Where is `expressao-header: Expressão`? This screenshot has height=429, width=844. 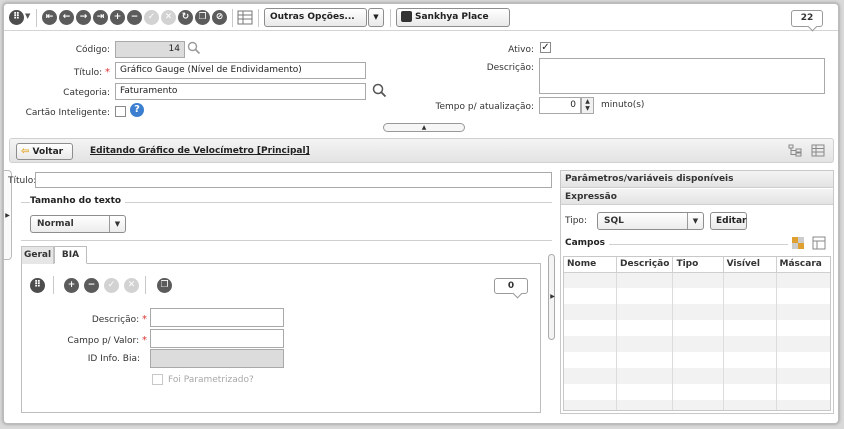 expressao-header: Expressão is located at coordinates (697, 196).